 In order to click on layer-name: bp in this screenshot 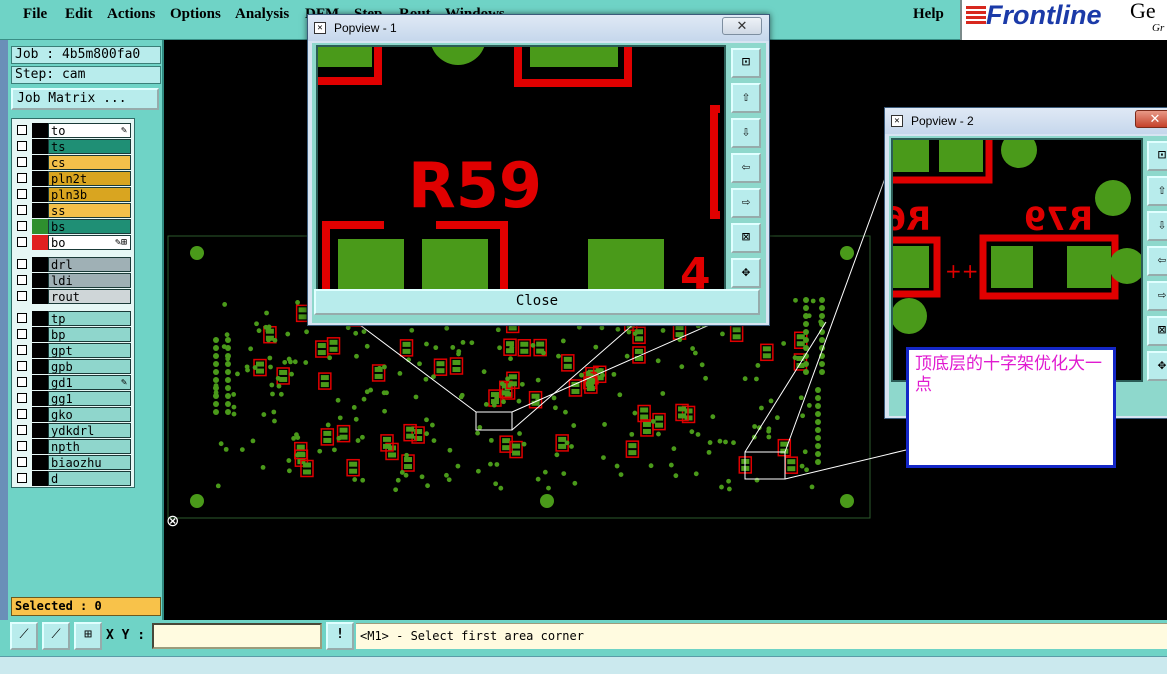, I will do `click(89, 334)`.